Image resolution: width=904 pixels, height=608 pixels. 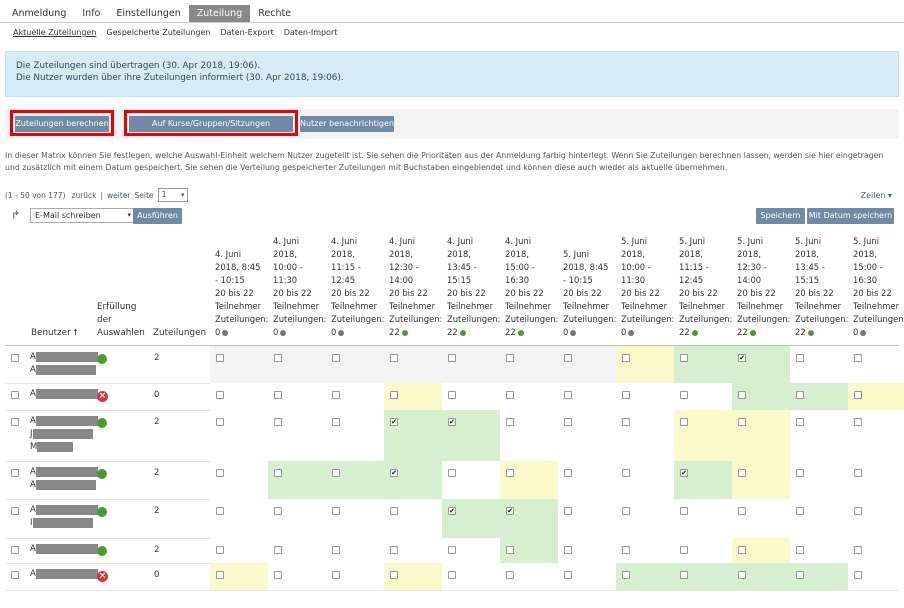 What do you see at coordinates (274, 14) in the screenshot?
I see `tab-rechte: Rechte` at bounding box center [274, 14].